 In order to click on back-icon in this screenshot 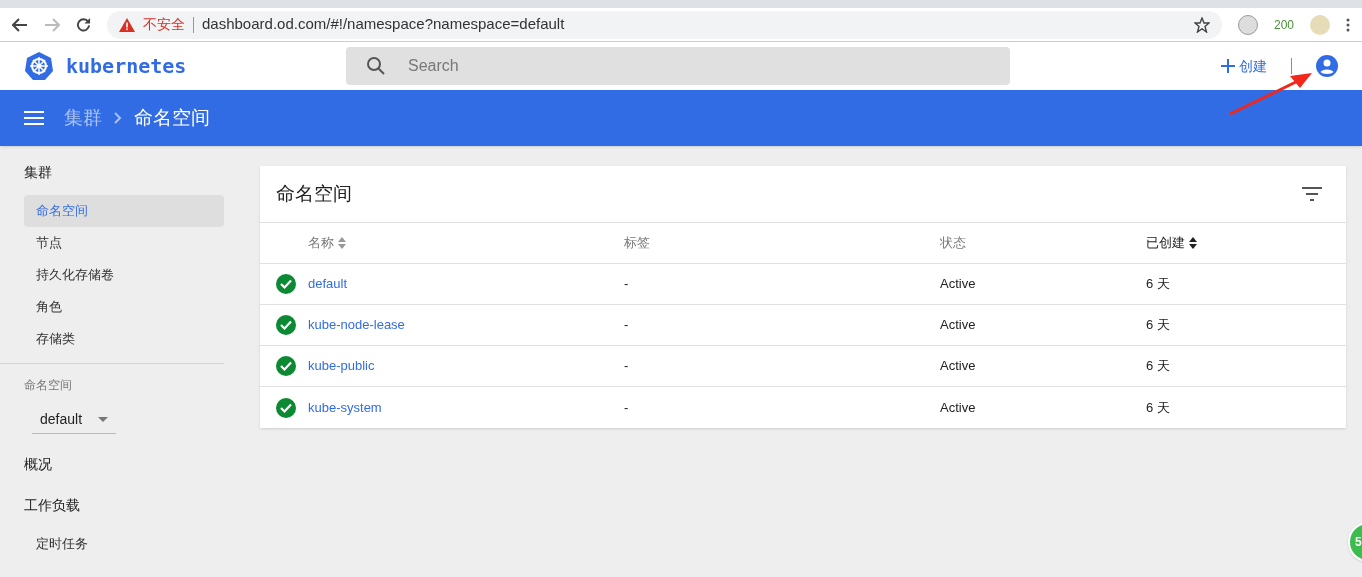, I will do `click(20, 24)`.